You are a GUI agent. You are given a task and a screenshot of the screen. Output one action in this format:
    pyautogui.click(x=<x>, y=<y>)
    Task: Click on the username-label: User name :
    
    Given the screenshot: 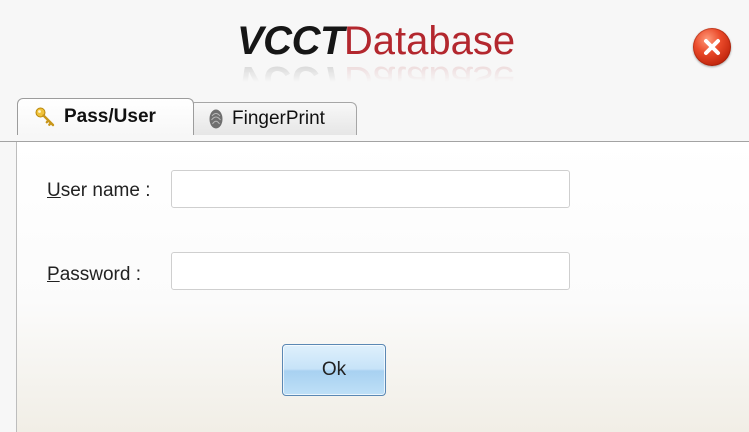 What is the action you would take?
    pyautogui.click(x=99, y=191)
    